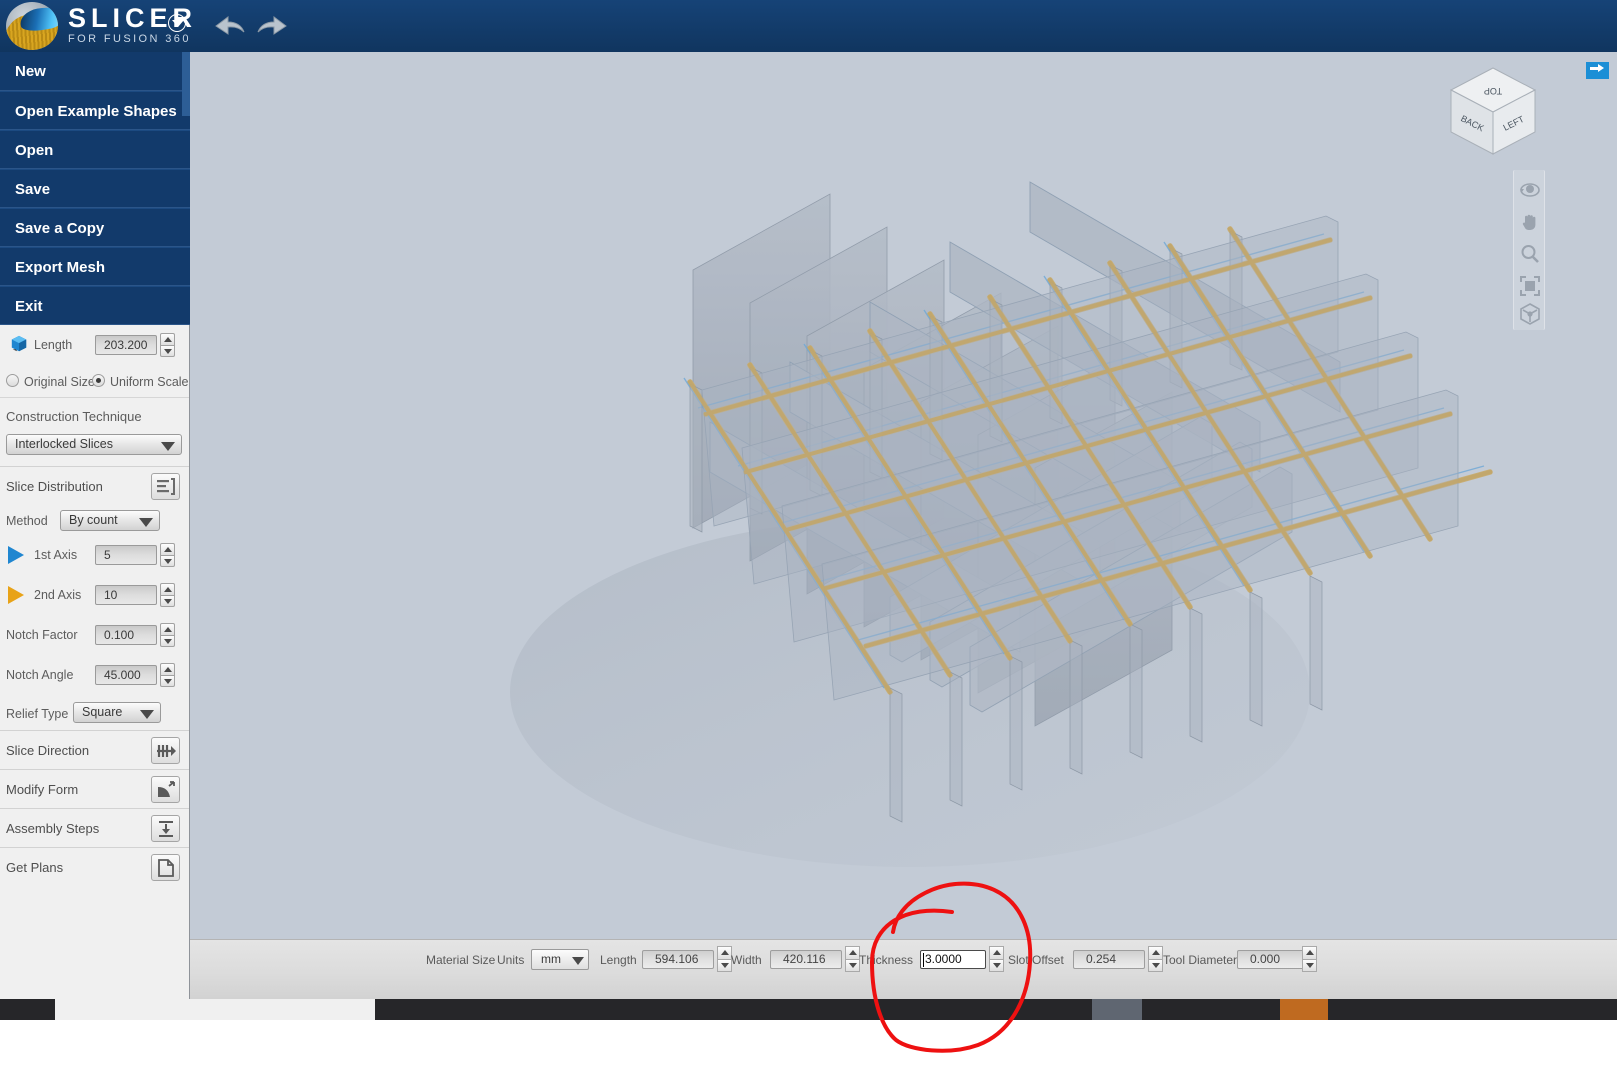  Describe the element at coordinates (852, 959) in the screenshot. I see `material-width-stepper` at that location.